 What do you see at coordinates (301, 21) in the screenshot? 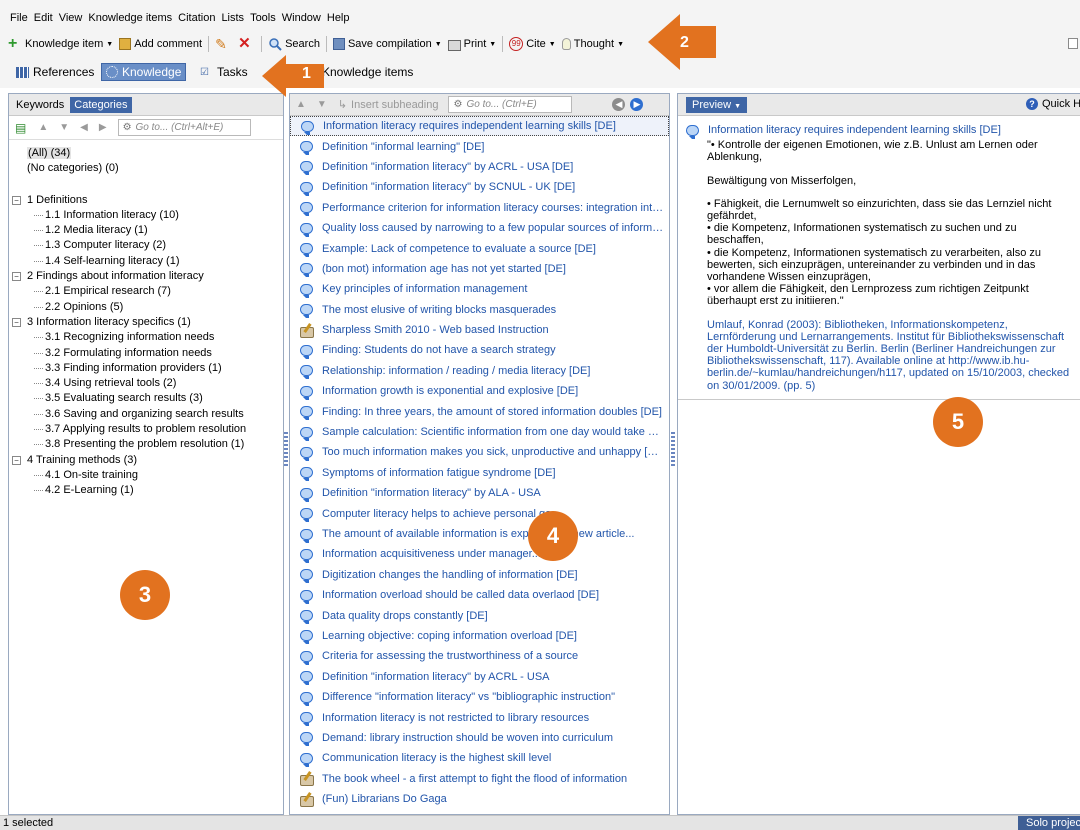
I see `menu-window: Window` at bounding box center [301, 21].